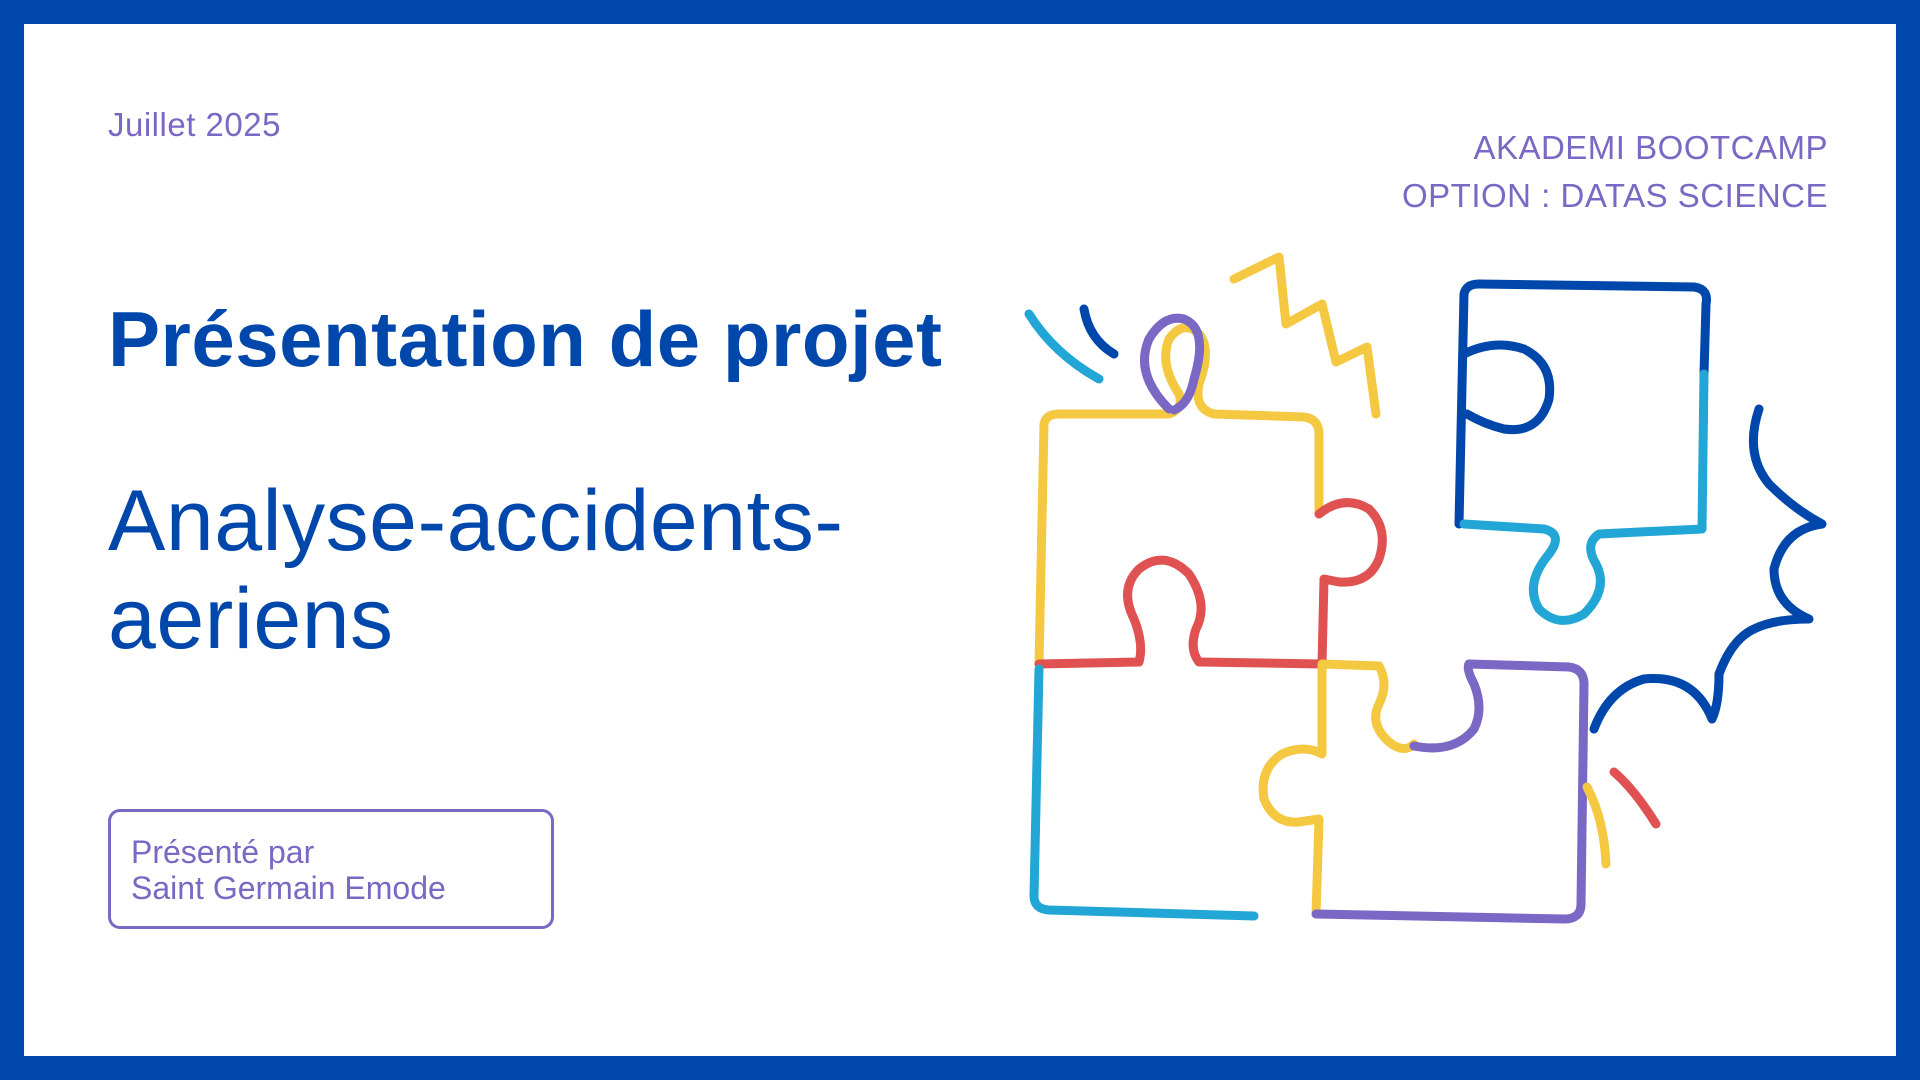 Image resolution: width=1920 pixels, height=1080 pixels. Describe the element at coordinates (1179, 496) in the screenshot. I see `puzzle-piece-yellow-top` at that location.